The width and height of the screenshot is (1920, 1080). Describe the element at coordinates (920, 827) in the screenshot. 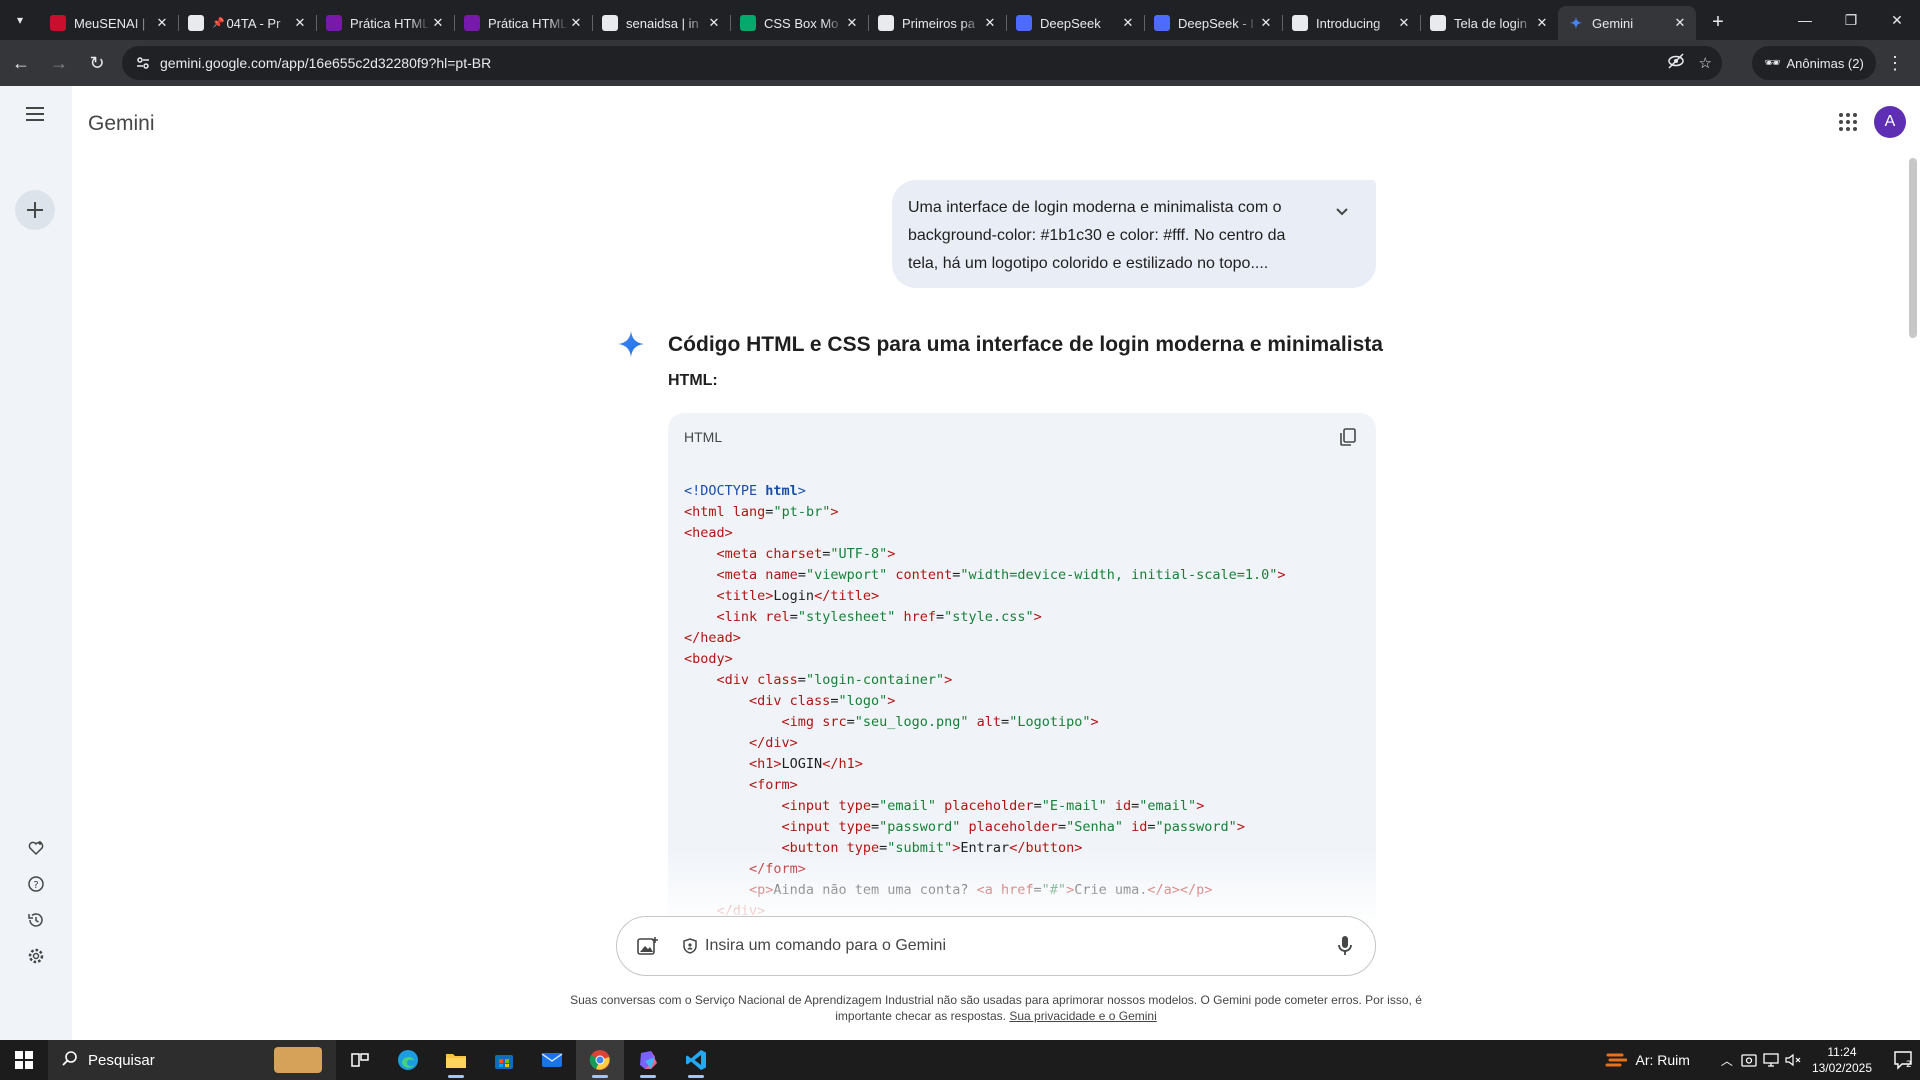

I see `code-token: "password"` at that location.